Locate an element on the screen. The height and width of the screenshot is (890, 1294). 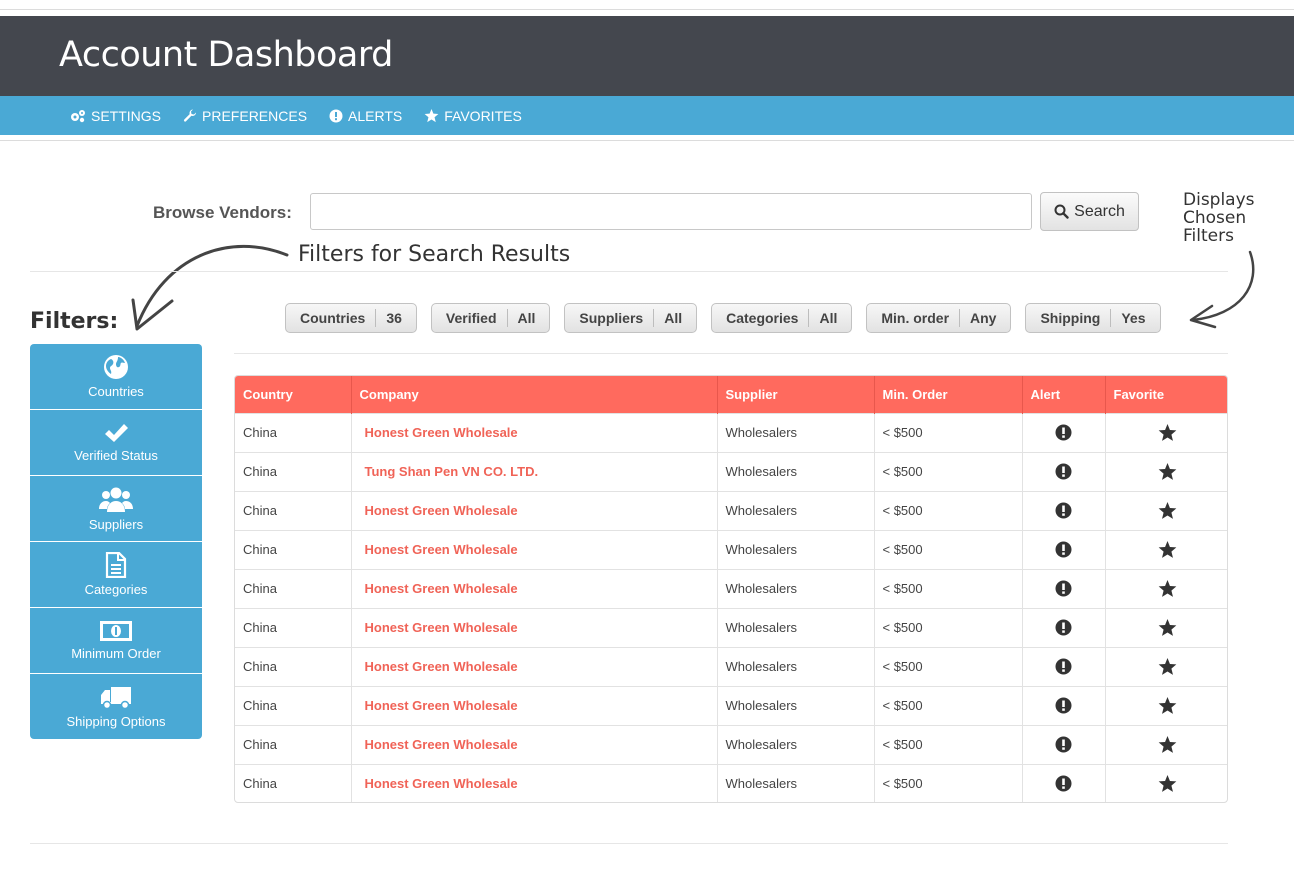
annotation-line: Displays is located at coordinates (1219, 200).